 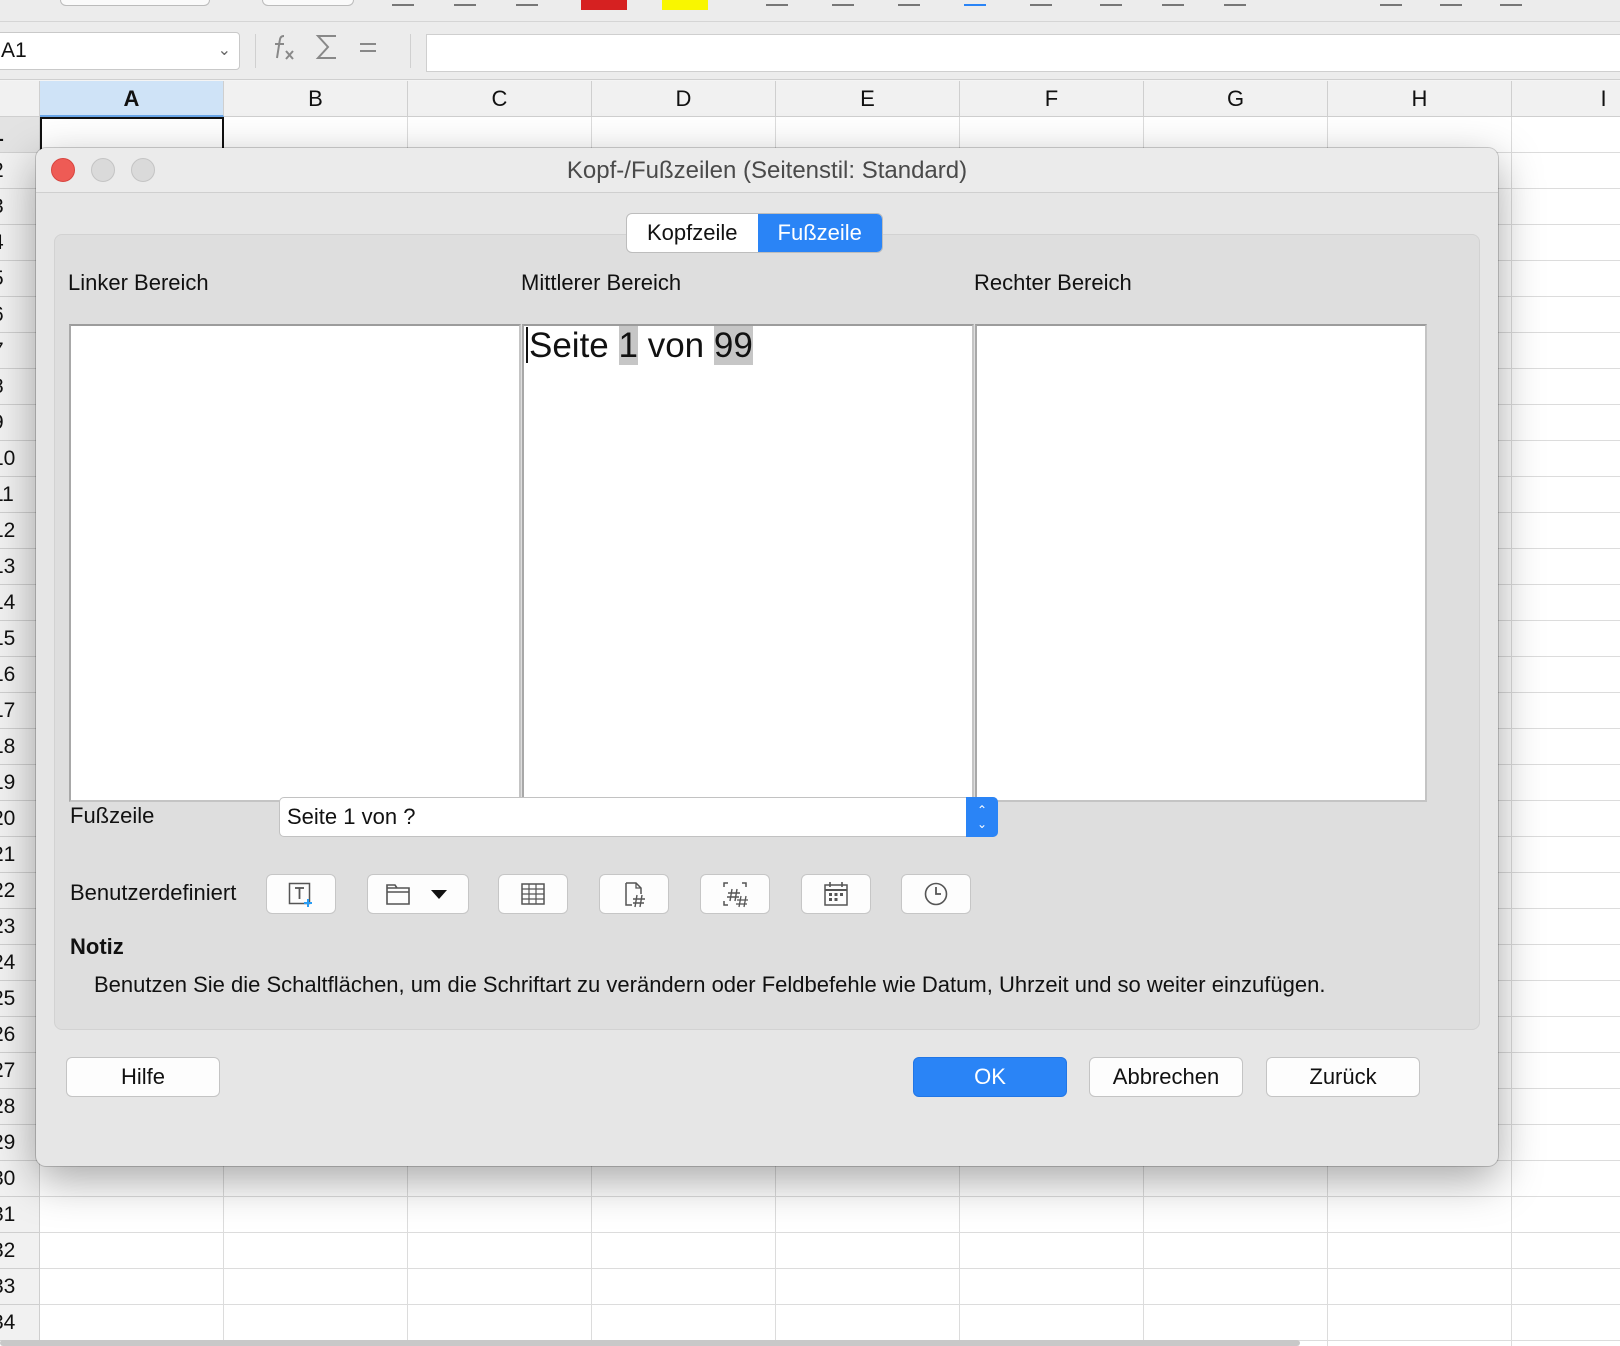 I want to click on row-header: 17, so click(x=20, y=711).